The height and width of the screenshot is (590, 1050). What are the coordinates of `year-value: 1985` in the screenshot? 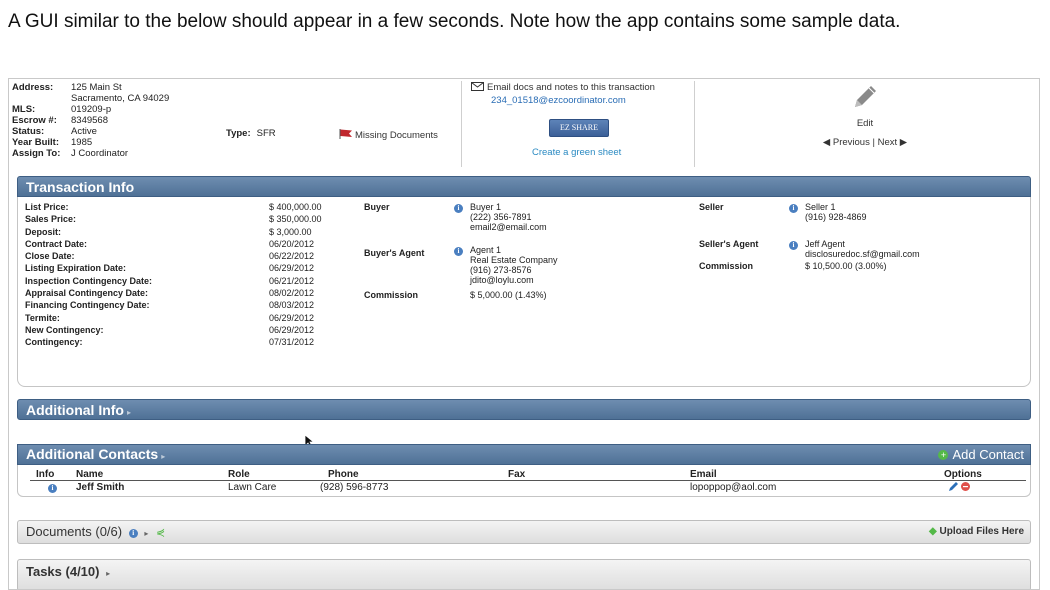 It's located at (82, 142).